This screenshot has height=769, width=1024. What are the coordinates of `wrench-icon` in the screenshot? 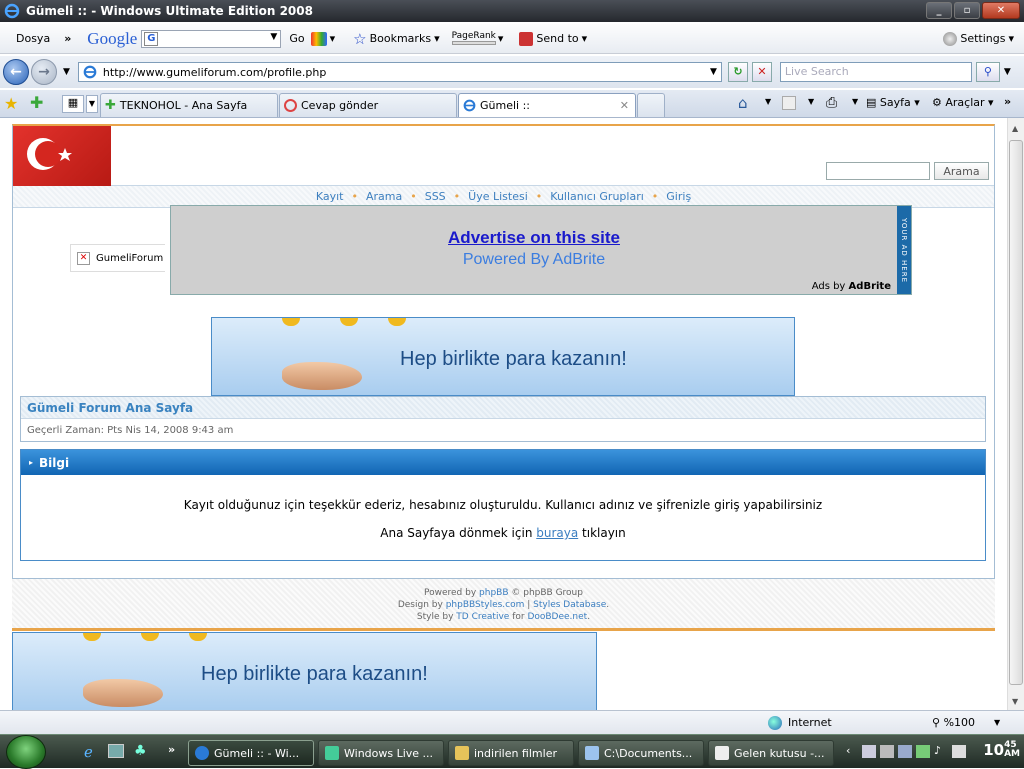 It's located at (950, 38).